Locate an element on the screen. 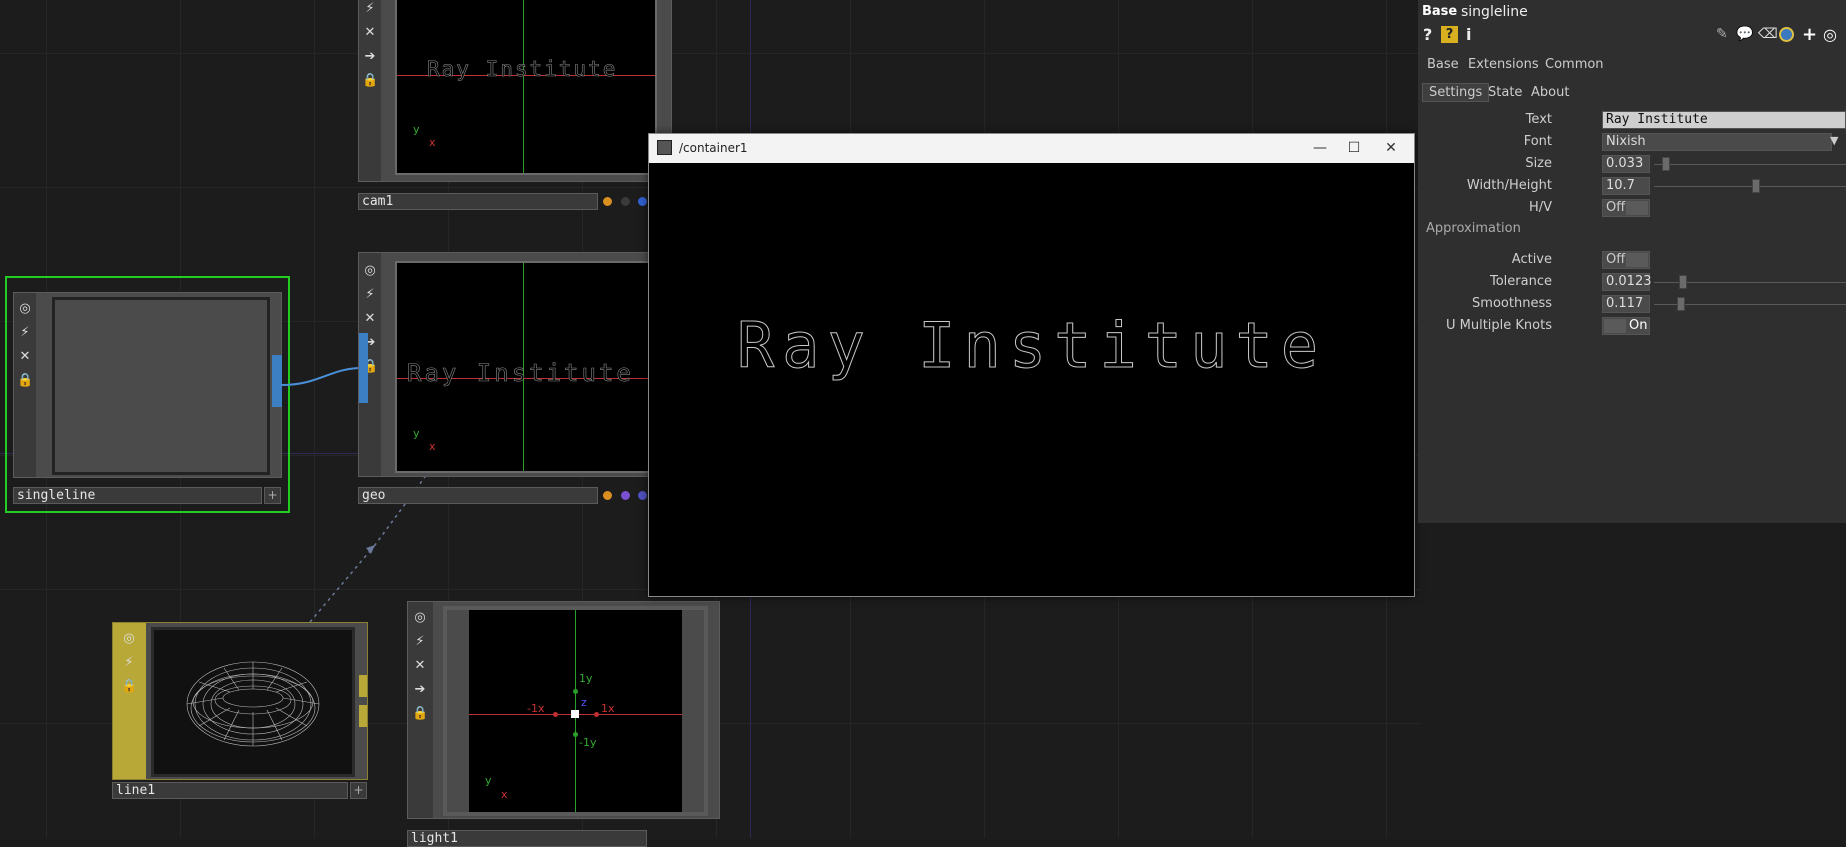  node-viewport is located at coordinates (253, 702).